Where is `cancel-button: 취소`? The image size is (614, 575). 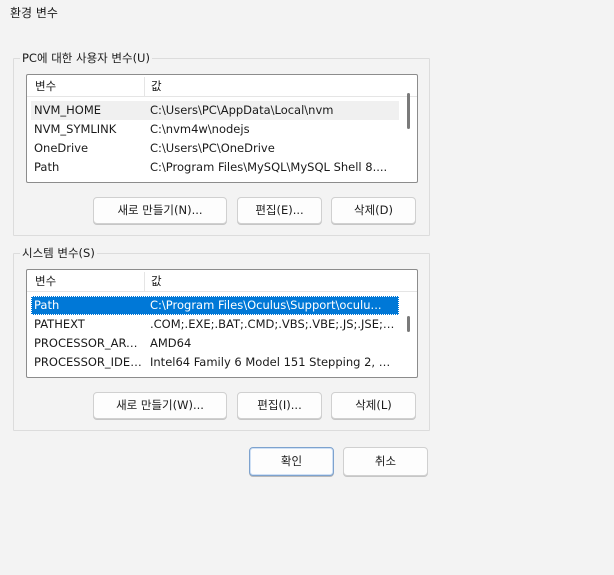 cancel-button: 취소 is located at coordinates (385, 461).